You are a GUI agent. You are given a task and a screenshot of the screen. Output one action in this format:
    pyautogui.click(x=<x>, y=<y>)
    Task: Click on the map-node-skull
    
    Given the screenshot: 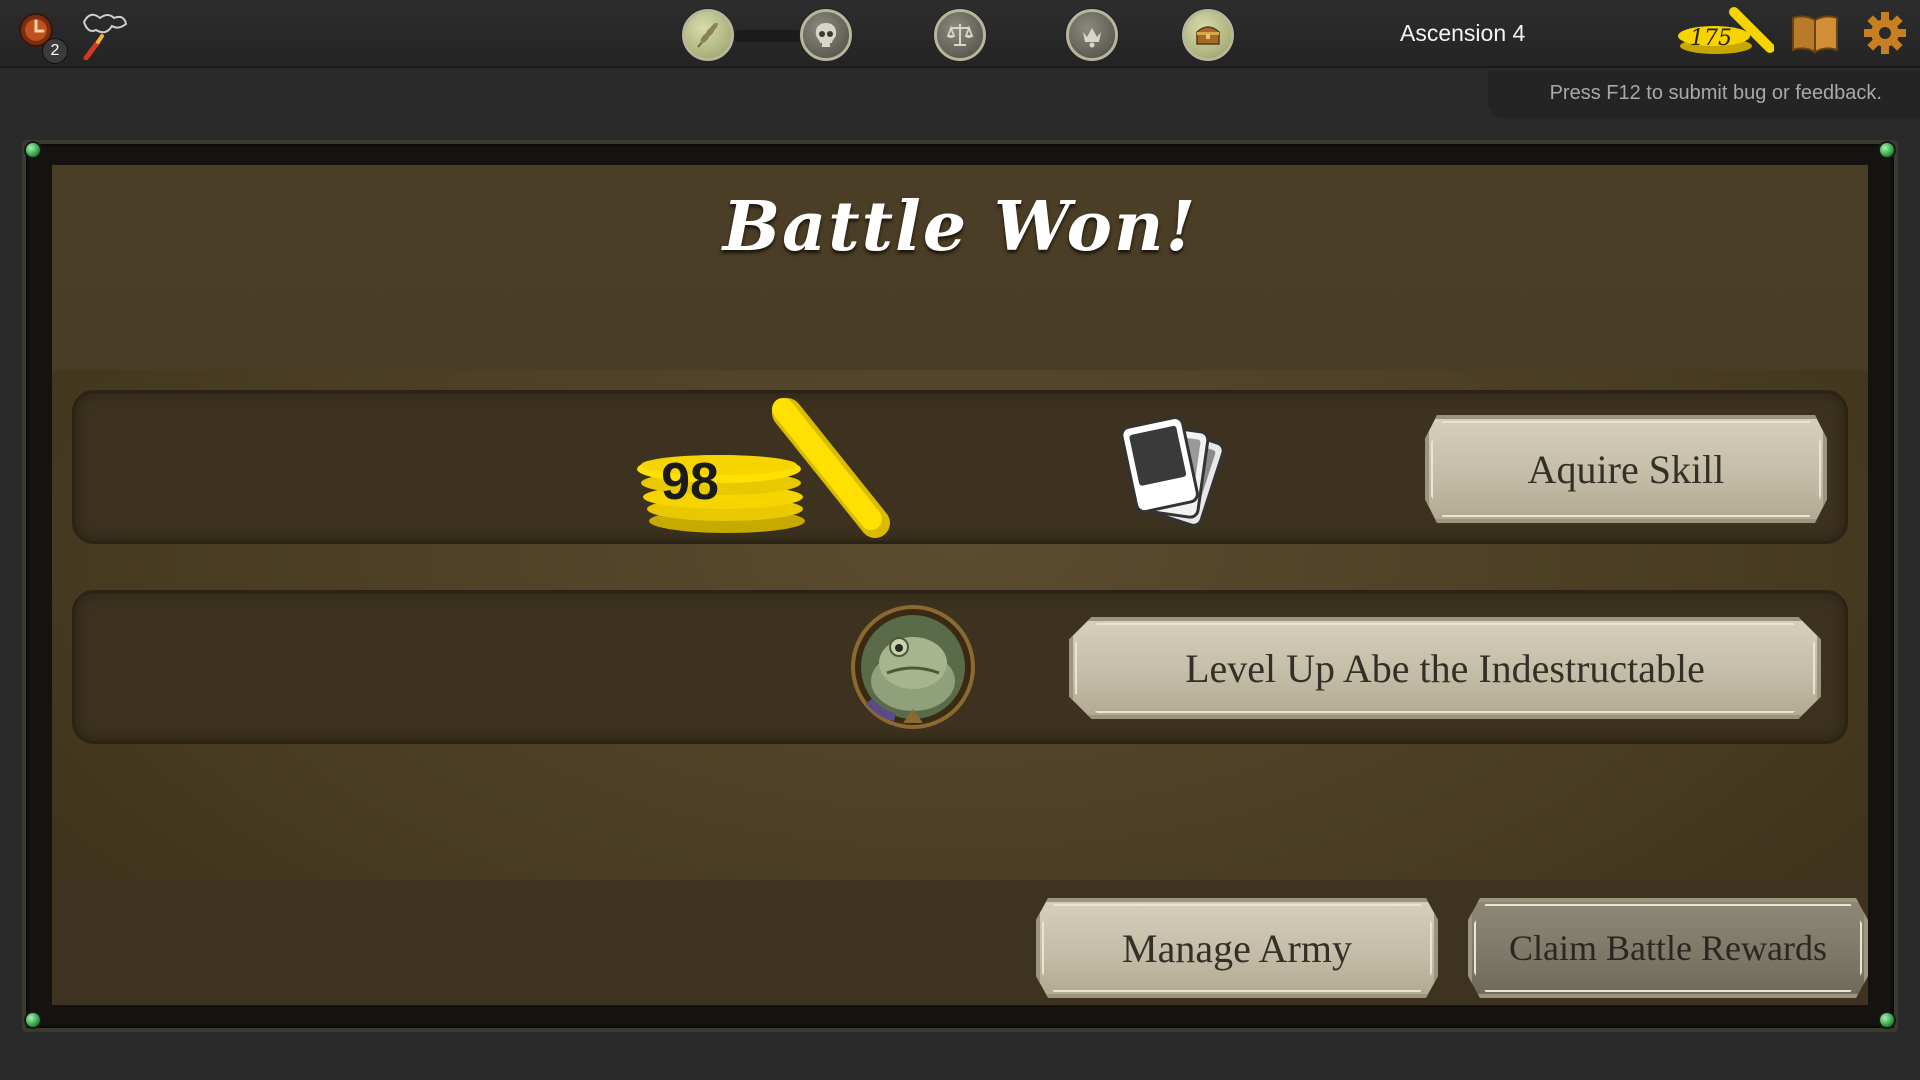 What is the action you would take?
    pyautogui.click(x=826, y=35)
    